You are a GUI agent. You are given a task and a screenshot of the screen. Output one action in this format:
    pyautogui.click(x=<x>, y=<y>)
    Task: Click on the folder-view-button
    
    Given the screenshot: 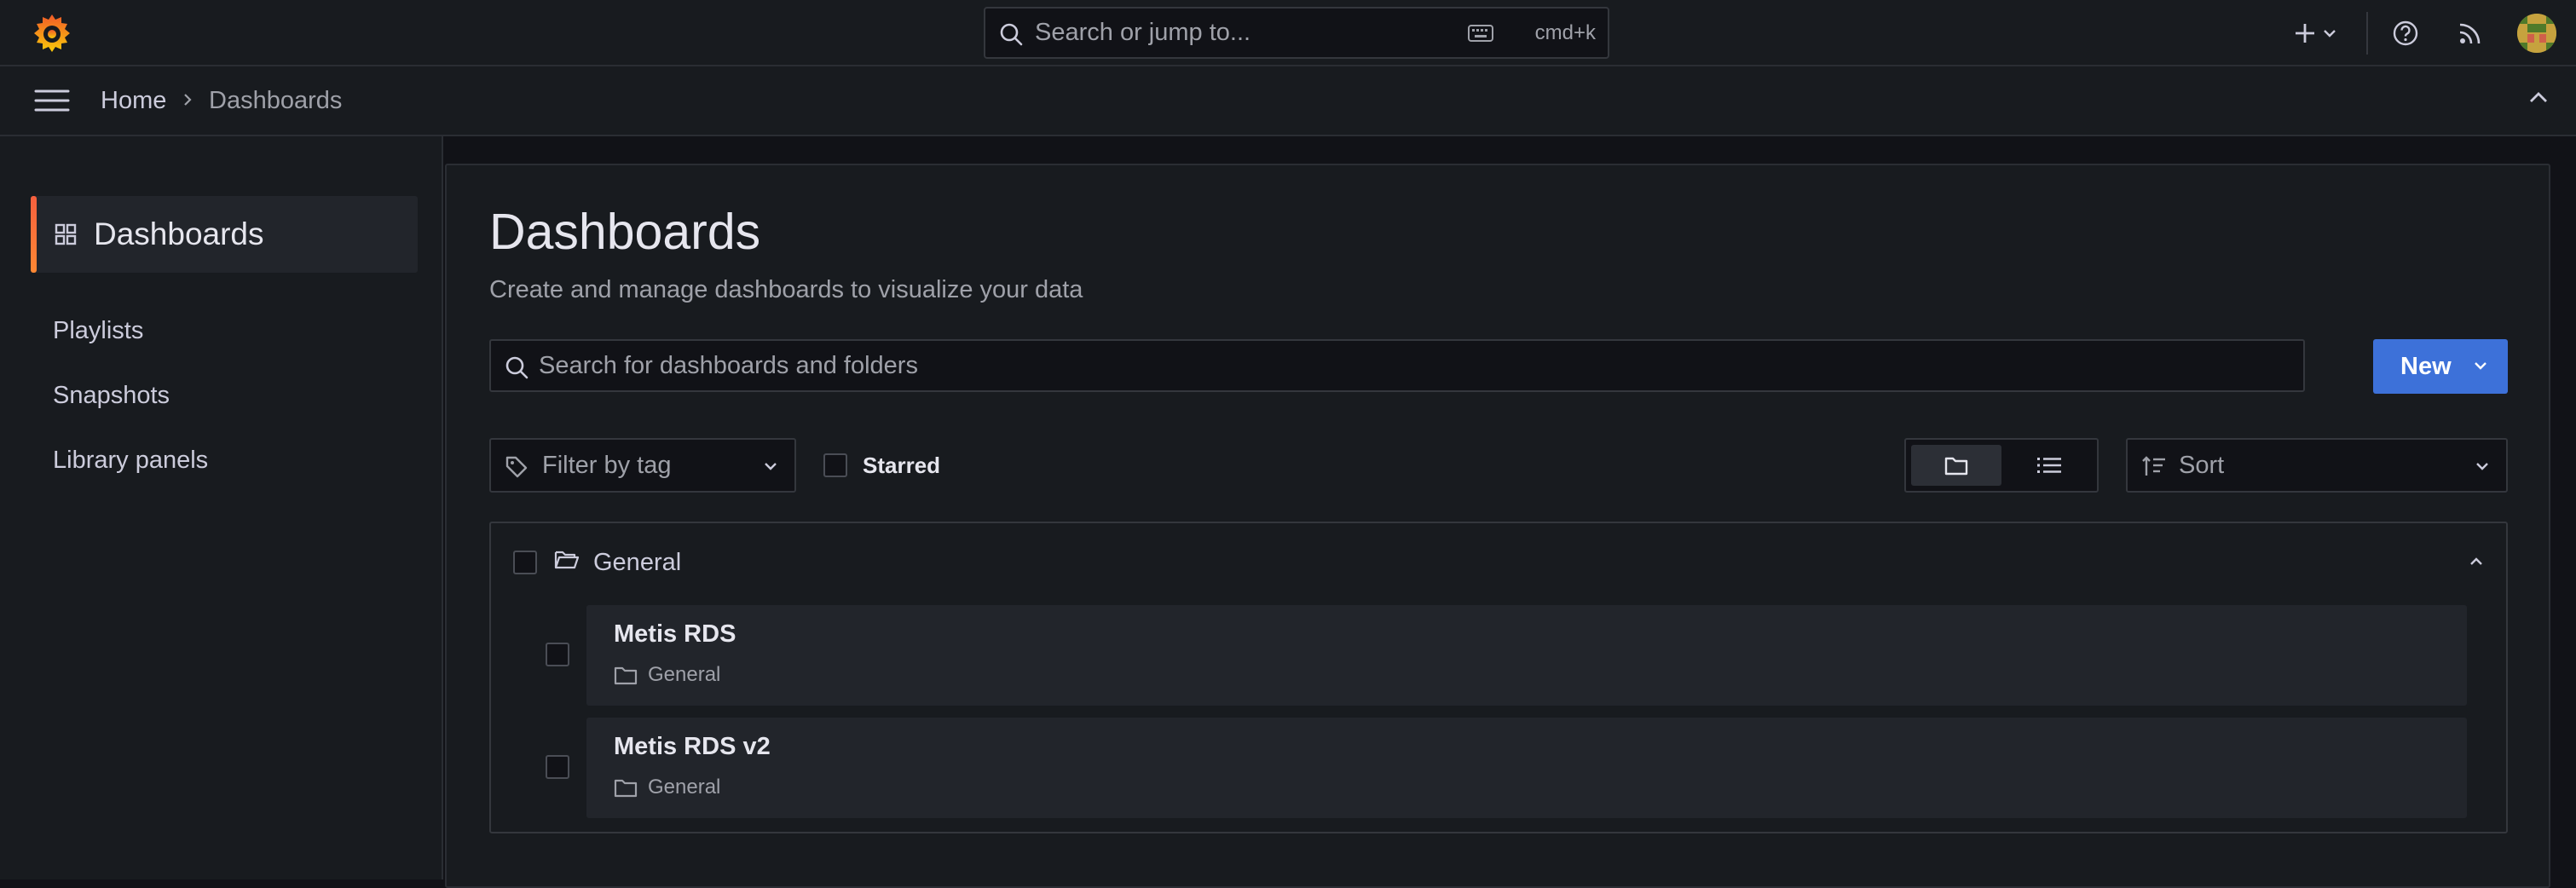 What is the action you would take?
    pyautogui.click(x=1956, y=465)
    